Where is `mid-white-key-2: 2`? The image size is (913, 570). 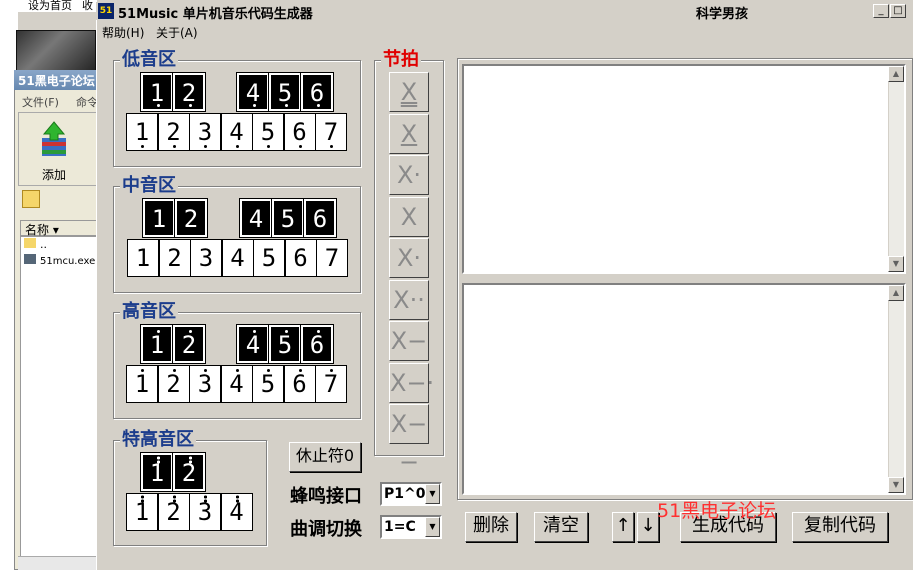 mid-white-key-2: 2 is located at coordinates (174, 258).